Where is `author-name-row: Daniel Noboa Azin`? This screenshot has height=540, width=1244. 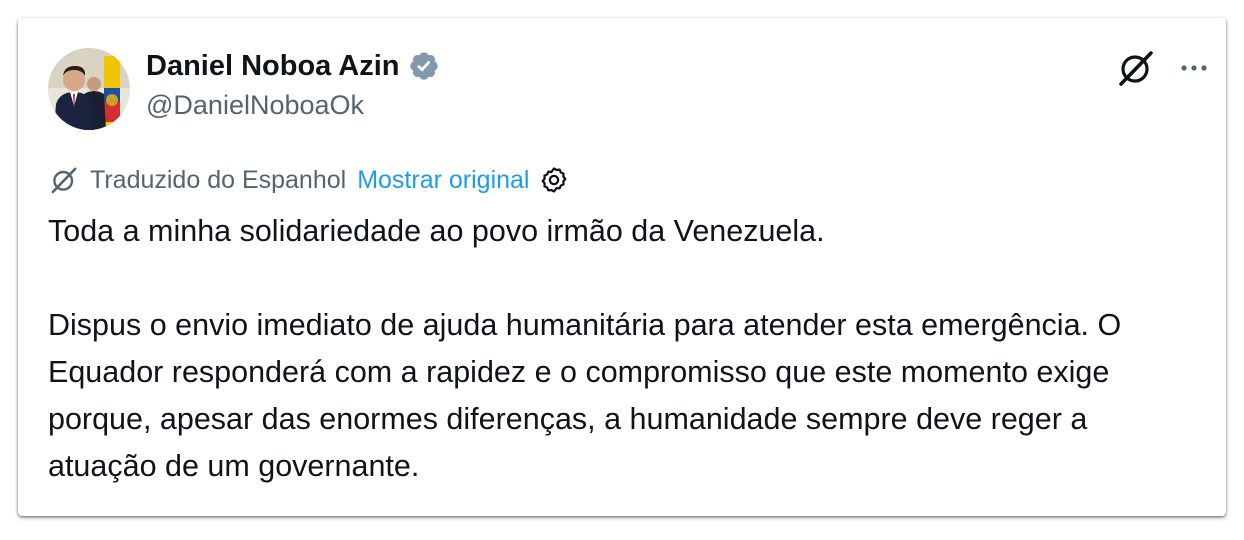 author-name-row: Daniel Noboa Azin is located at coordinates (293, 66).